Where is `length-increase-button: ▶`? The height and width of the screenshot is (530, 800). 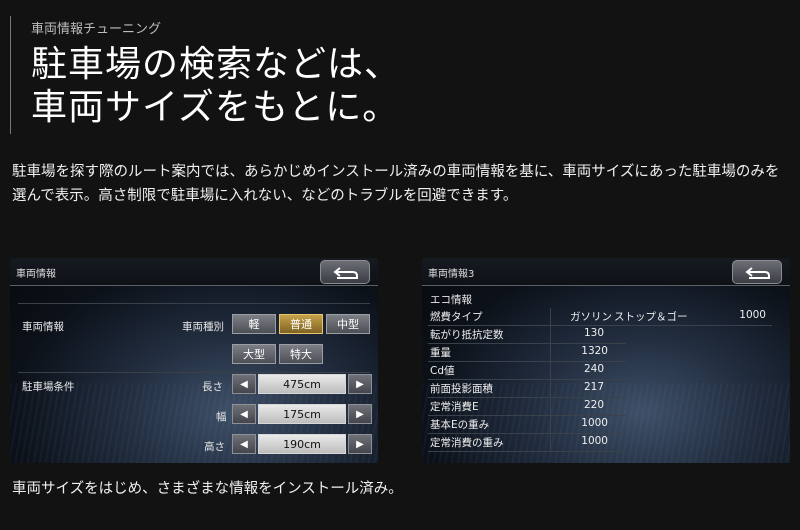 length-increase-button: ▶ is located at coordinates (360, 384).